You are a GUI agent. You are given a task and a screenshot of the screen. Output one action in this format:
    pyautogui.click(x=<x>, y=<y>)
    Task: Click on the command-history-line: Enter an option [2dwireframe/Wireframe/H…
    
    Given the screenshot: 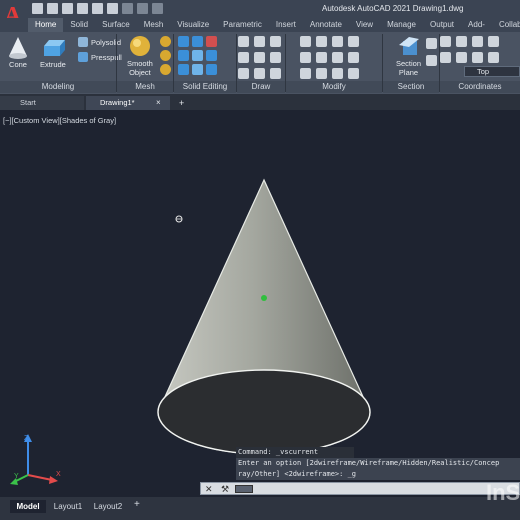 What is the action you would take?
    pyautogui.click(x=378, y=463)
    